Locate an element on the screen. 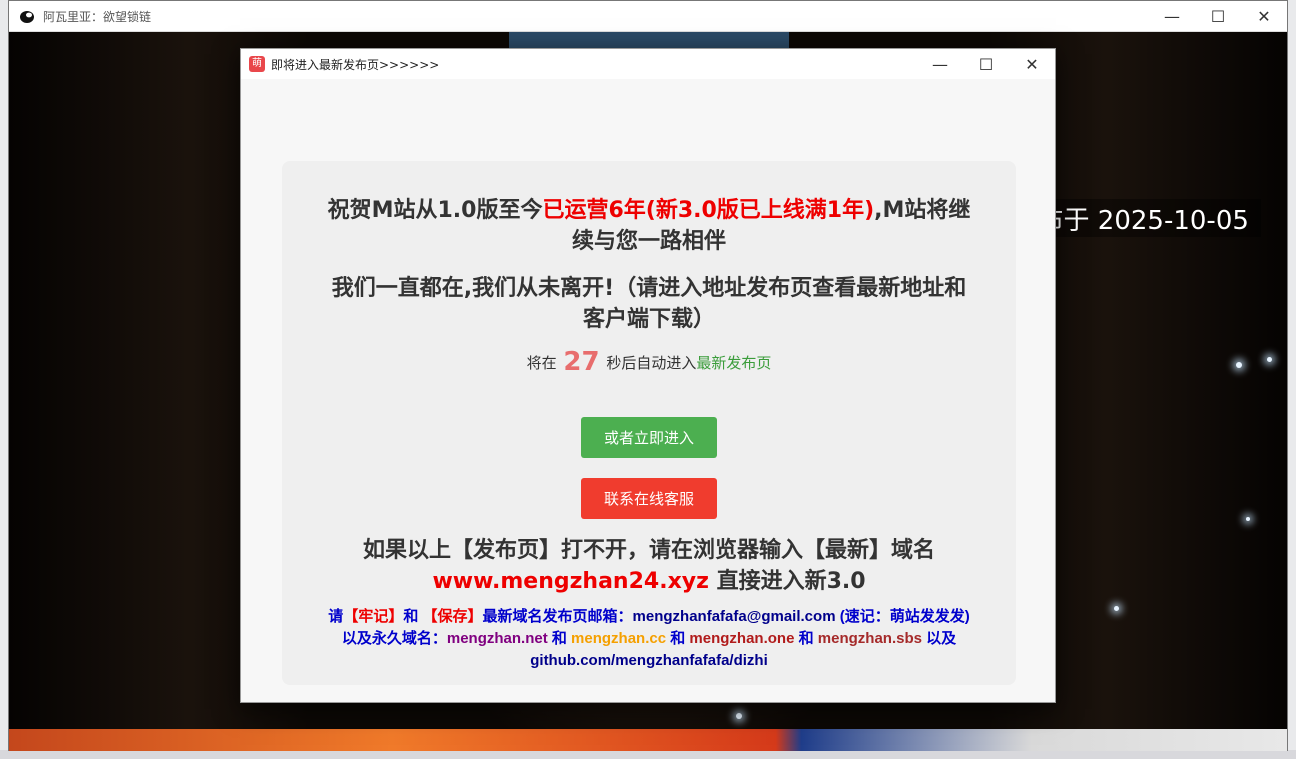 The width and height of the screenshot is (1296, 759). countdown-middle: 秒后自动进入 is located at coordinates (649, 363).